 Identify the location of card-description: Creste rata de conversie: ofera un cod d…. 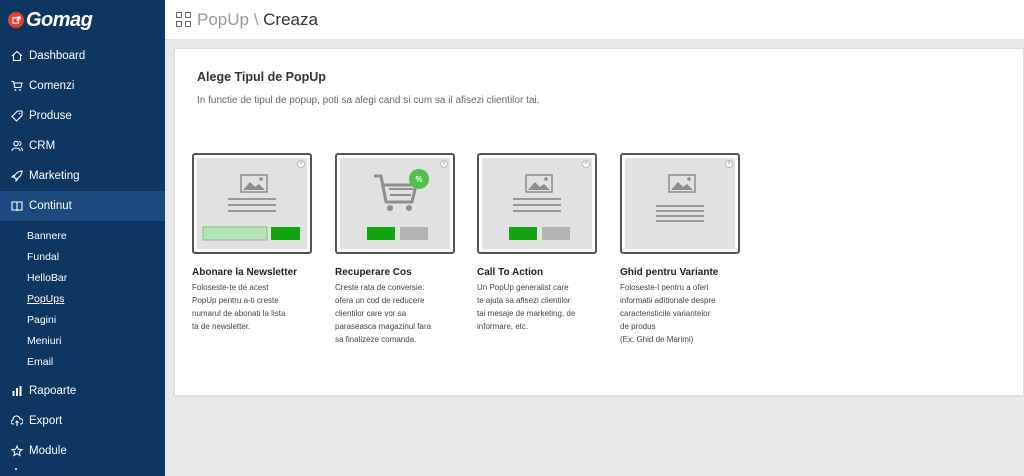
(397, 313).